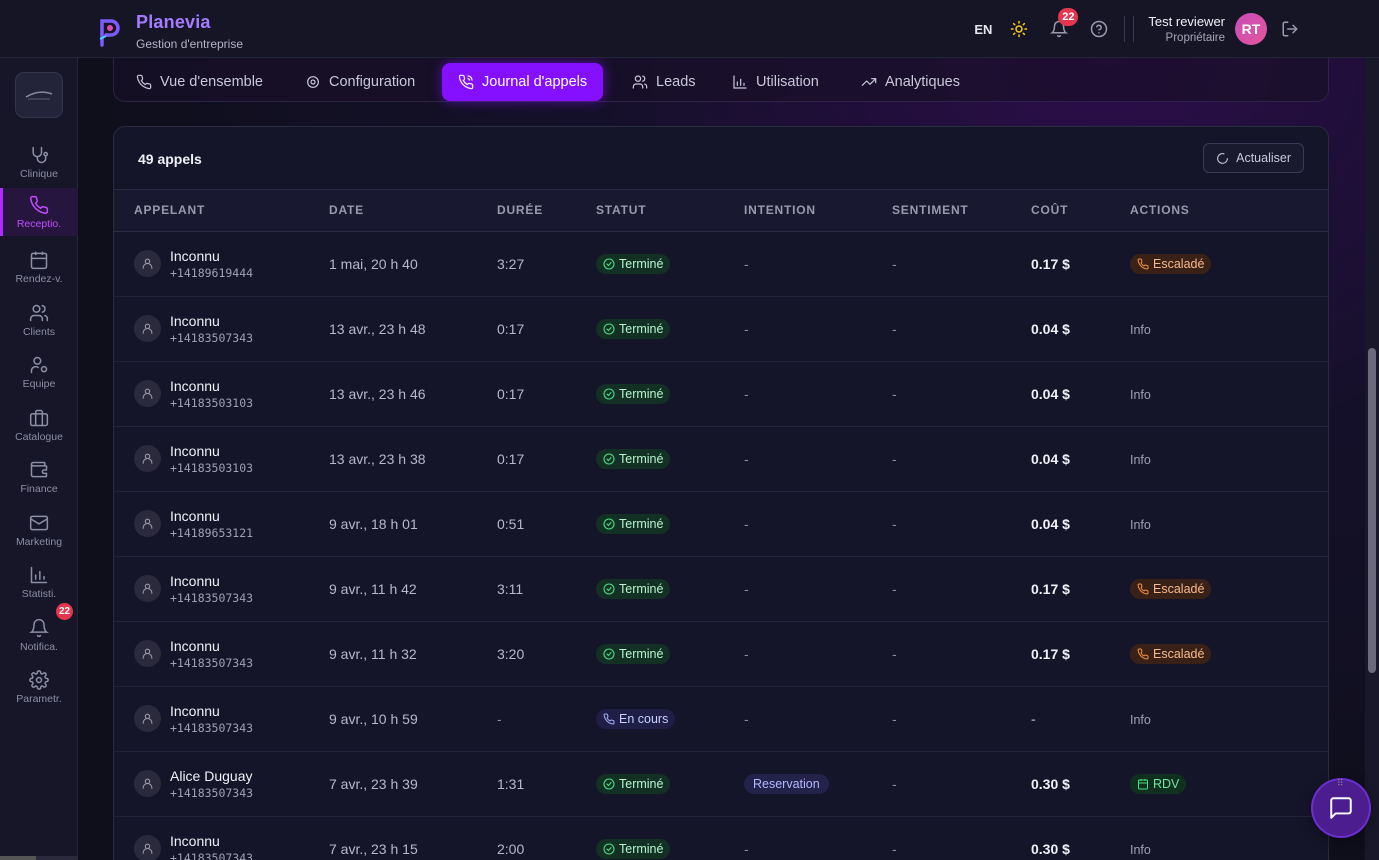 The height and width of the screenshot is (860, 1379). I want to click on sidebar-item-clients: Clients, so click(39, 320).